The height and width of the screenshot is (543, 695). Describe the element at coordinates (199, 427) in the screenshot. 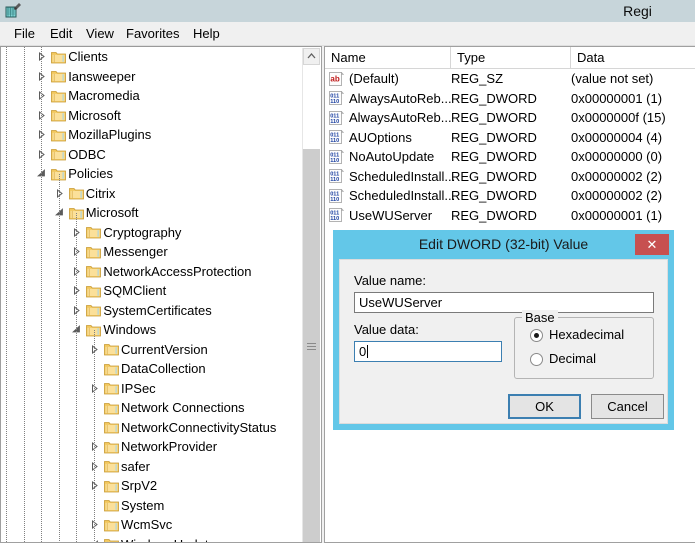

I see `tree-item-label: NetworkConnectivityStatus` at that location.